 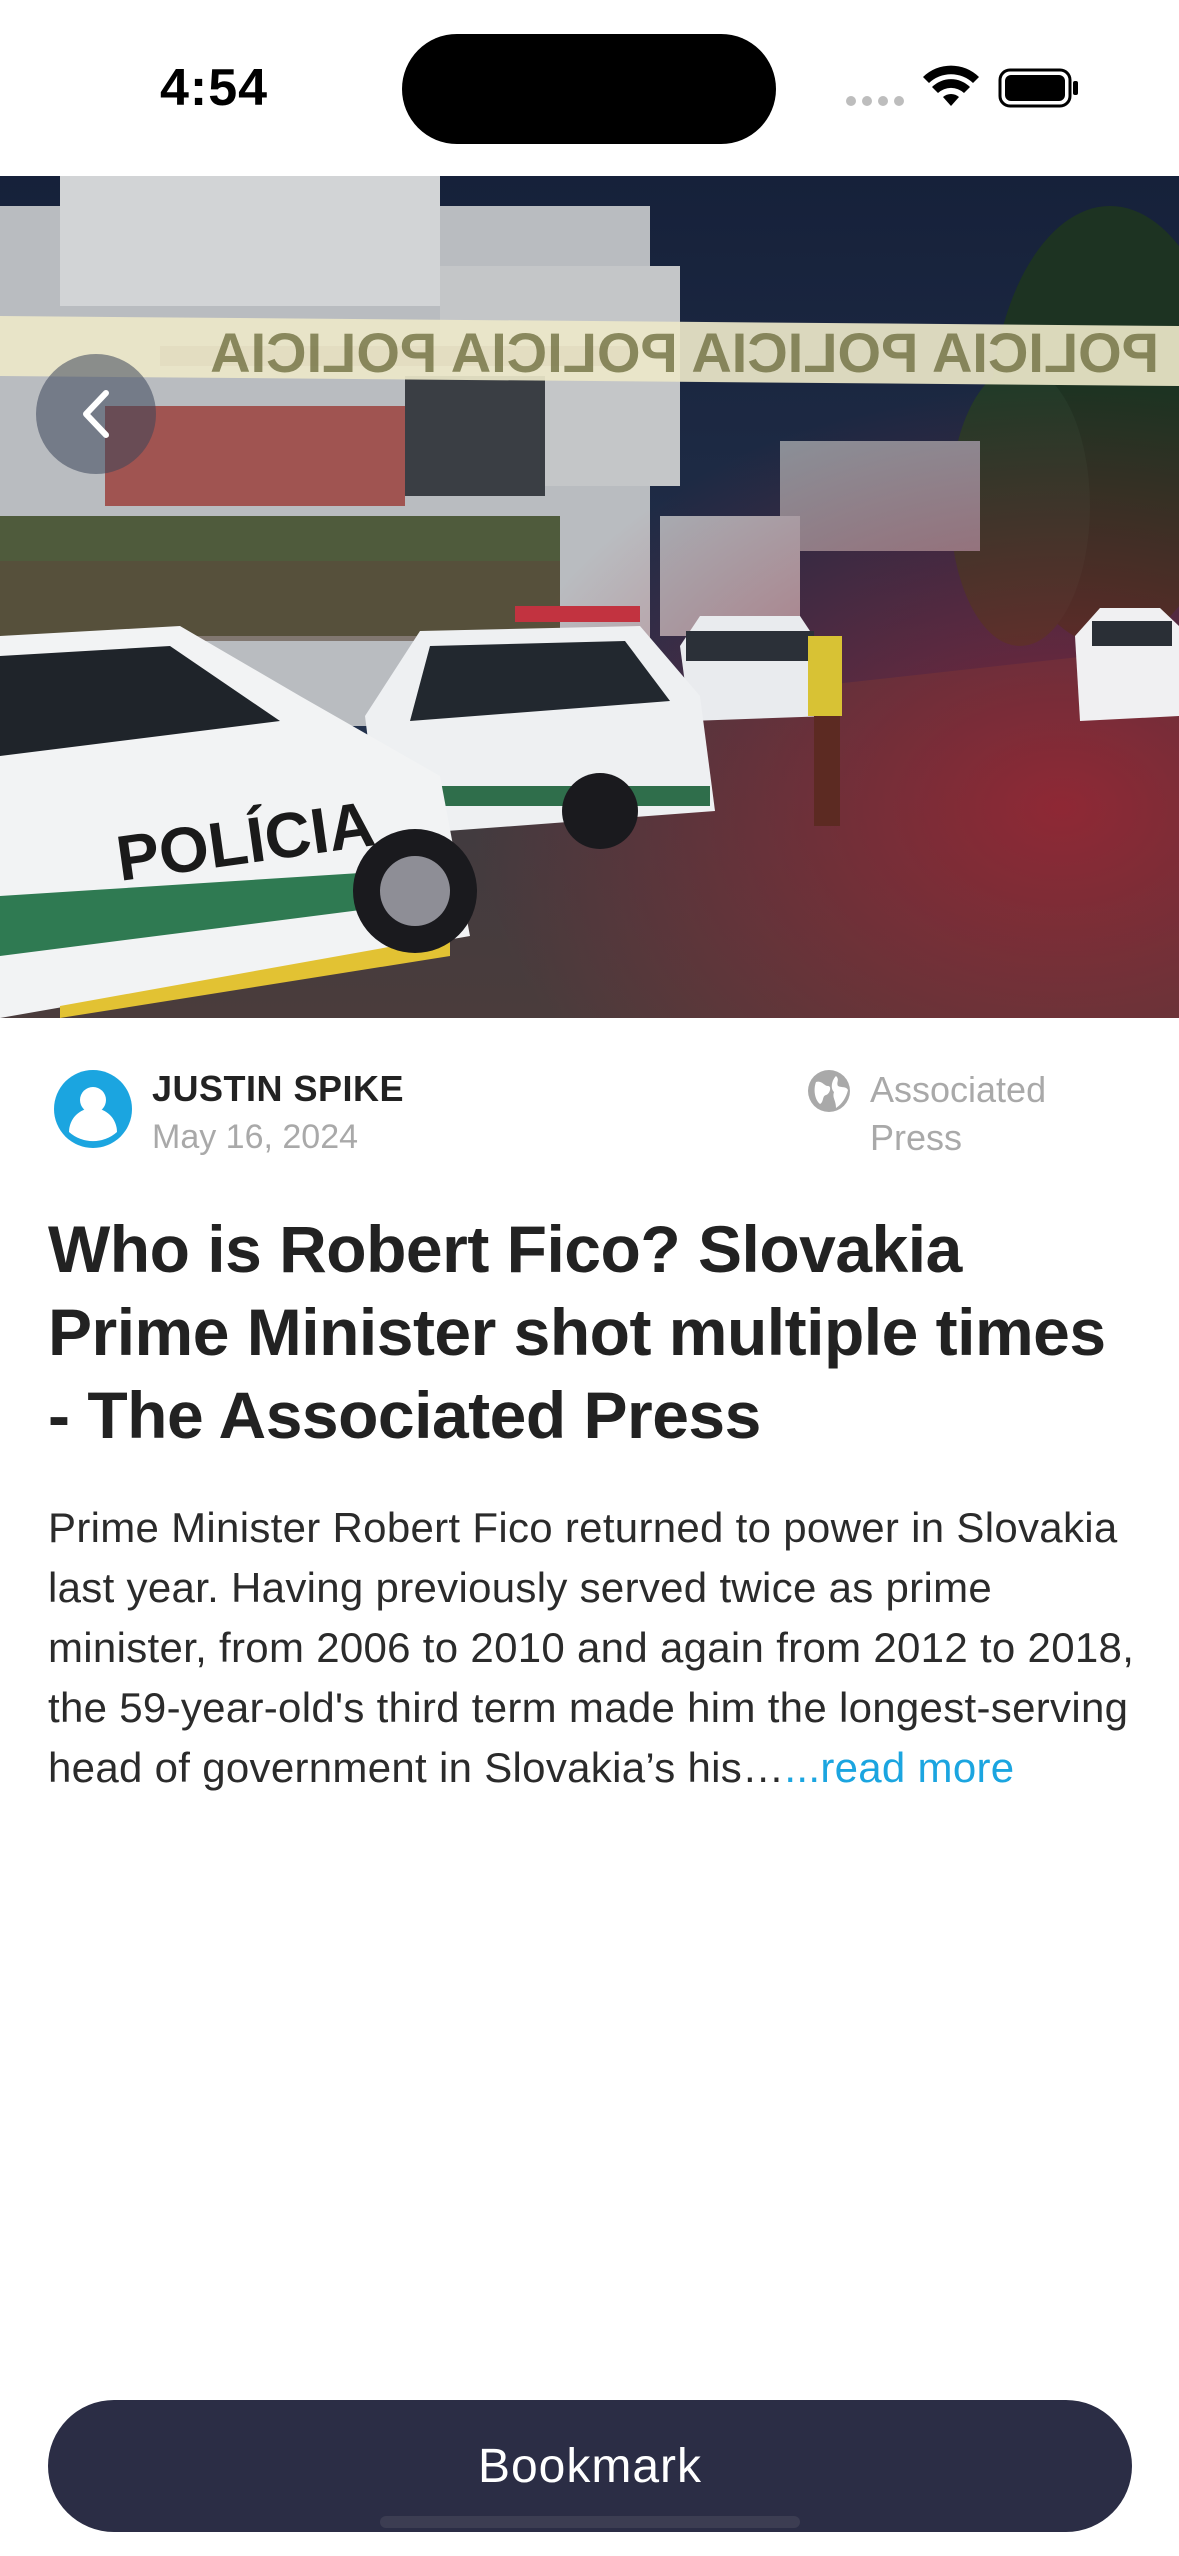 I want to click on bookmark-button: Bookmark, so click(x=590, y=2466).